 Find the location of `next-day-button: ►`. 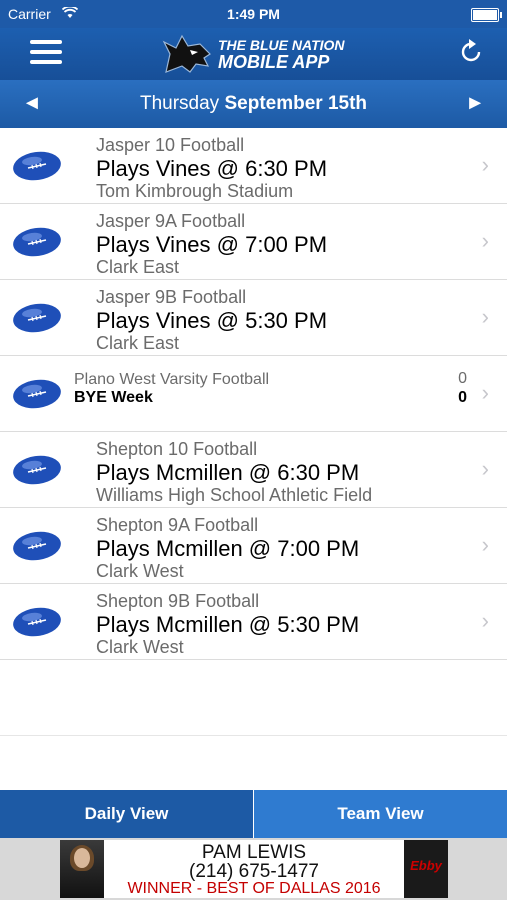

next-day-button: ► is located at coordinates (475, 103).